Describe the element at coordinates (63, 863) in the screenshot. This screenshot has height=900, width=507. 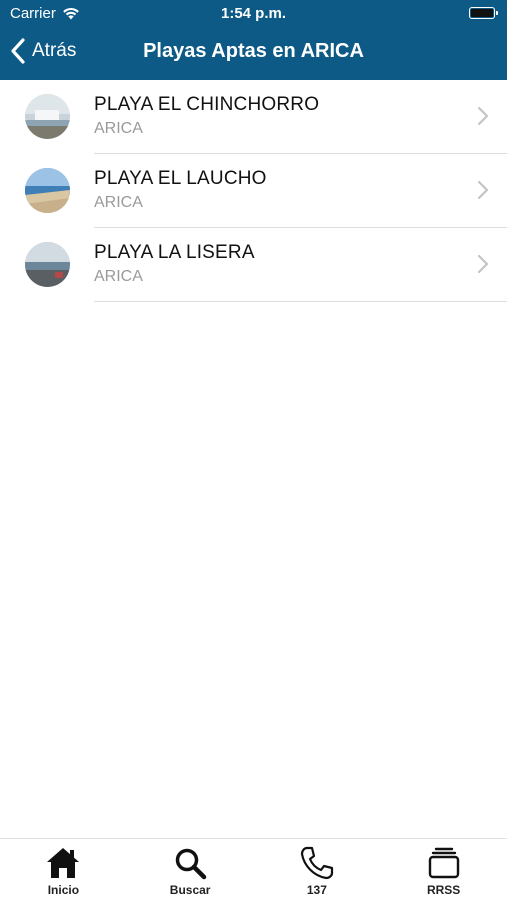
I see `home-icon` at that location.